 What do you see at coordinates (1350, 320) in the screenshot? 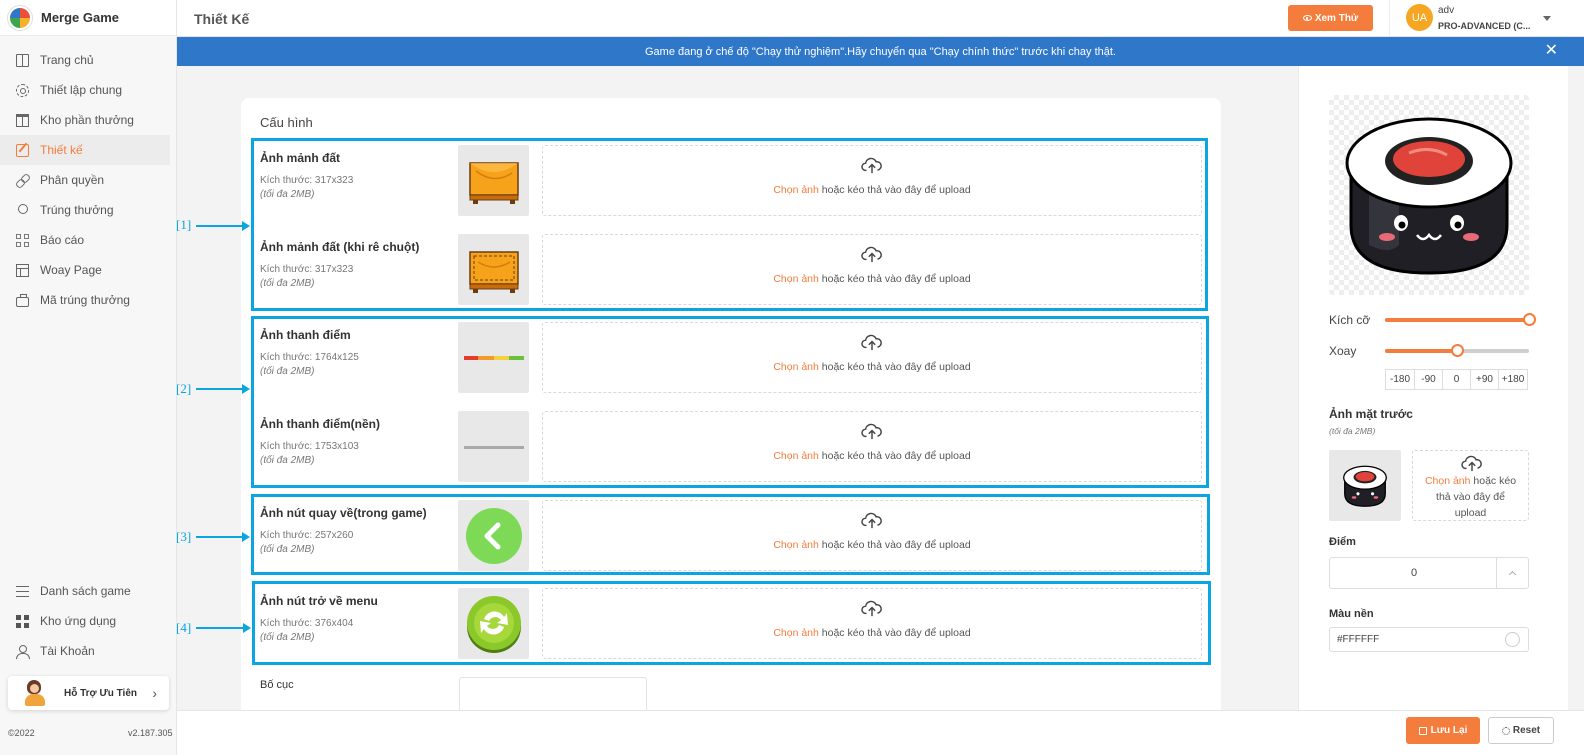
I see `size-label: Kích cỡ` at bounding box center [1350, 320].